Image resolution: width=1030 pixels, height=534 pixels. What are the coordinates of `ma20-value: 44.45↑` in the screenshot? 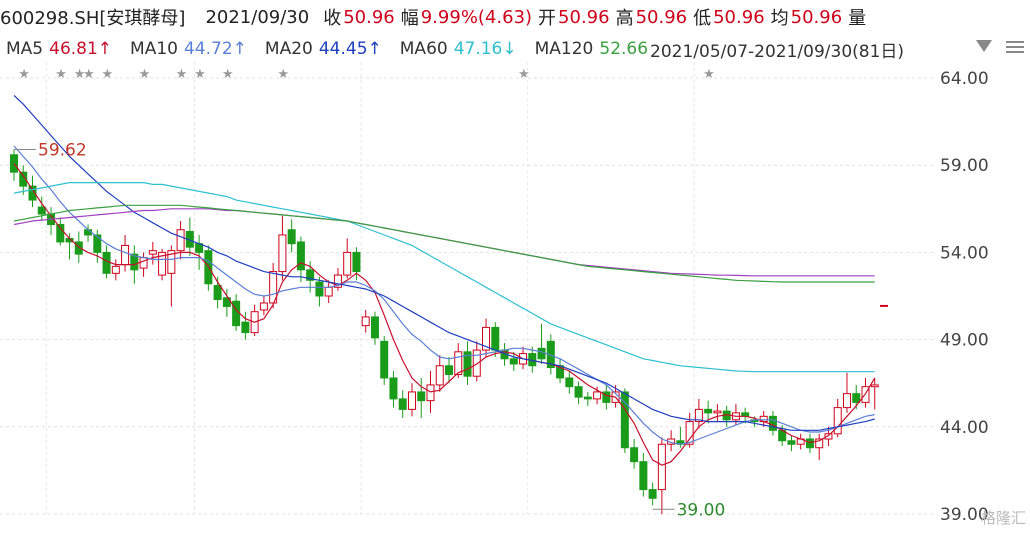 It's located at (350, 49).